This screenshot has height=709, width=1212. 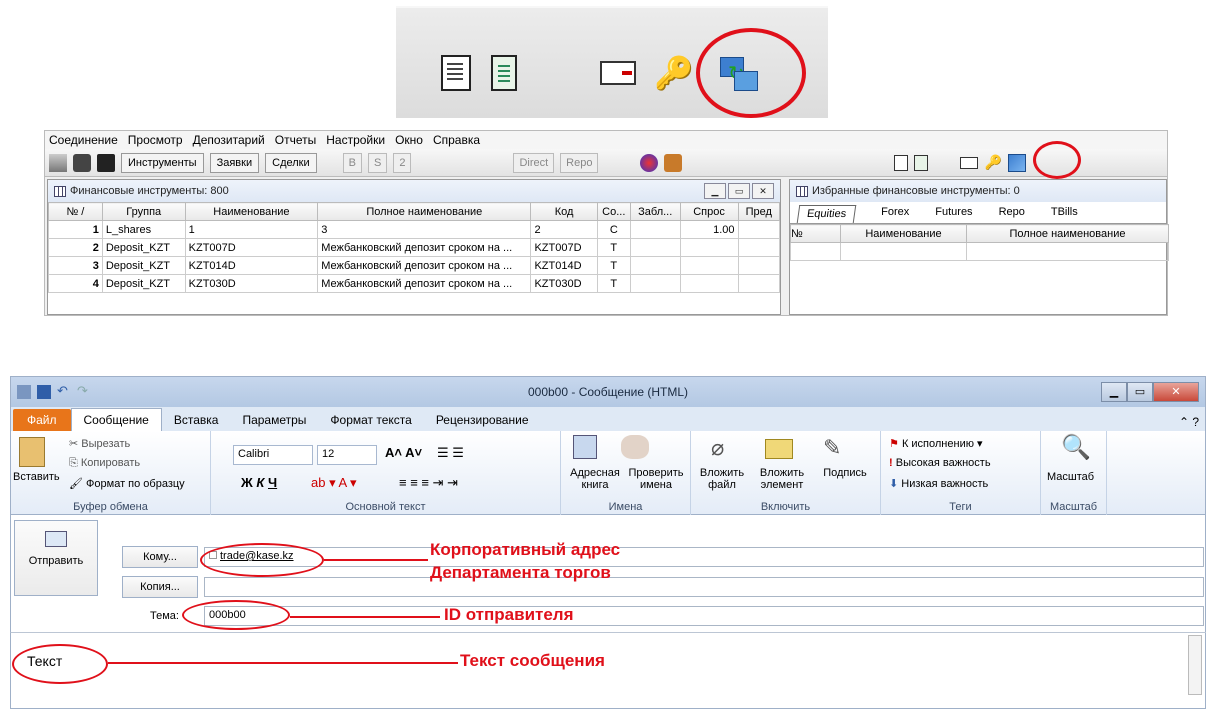 I want to click on scrollbar, so click(x=1195, y=665).